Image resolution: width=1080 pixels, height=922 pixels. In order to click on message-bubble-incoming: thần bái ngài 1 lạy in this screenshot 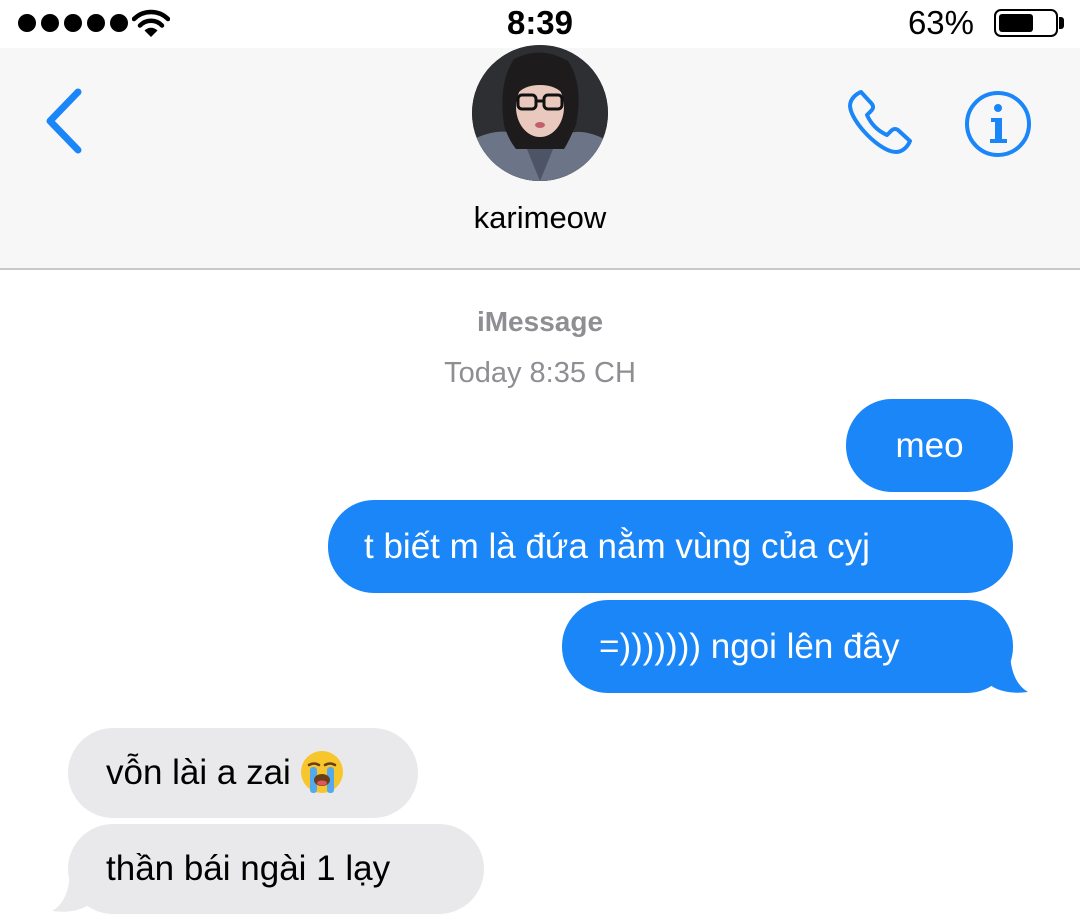, I will do `click(276, 869)`.